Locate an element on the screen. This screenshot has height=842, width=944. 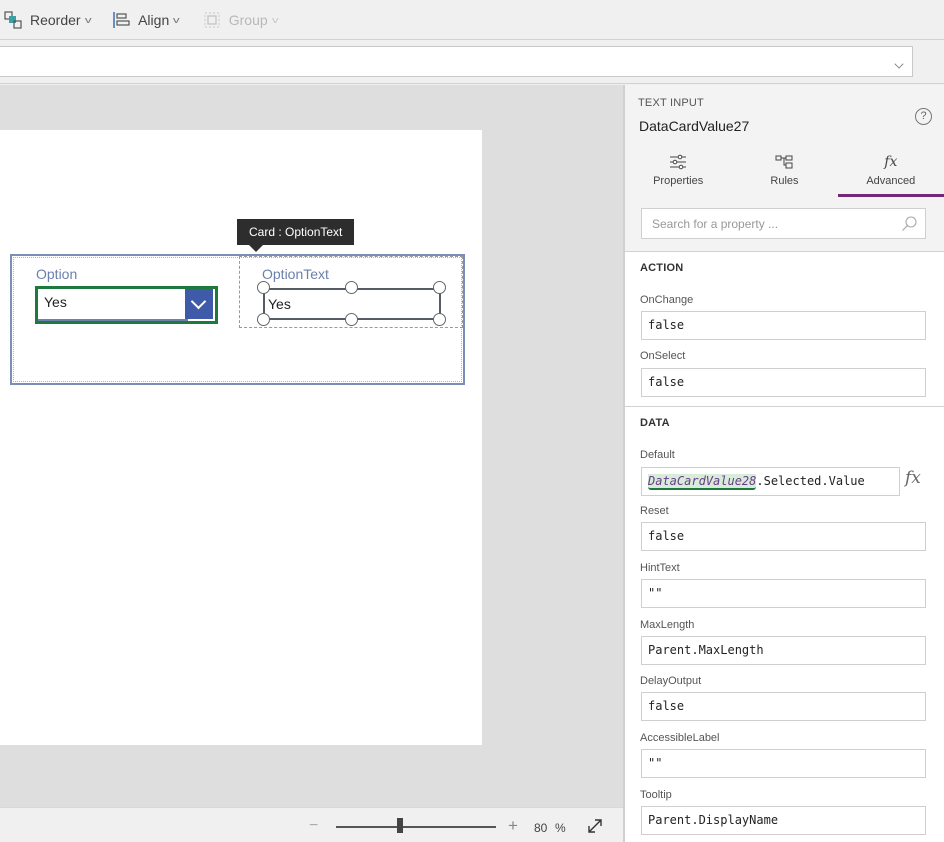
tab-rules: Rules is located at coordinates (784, 171).